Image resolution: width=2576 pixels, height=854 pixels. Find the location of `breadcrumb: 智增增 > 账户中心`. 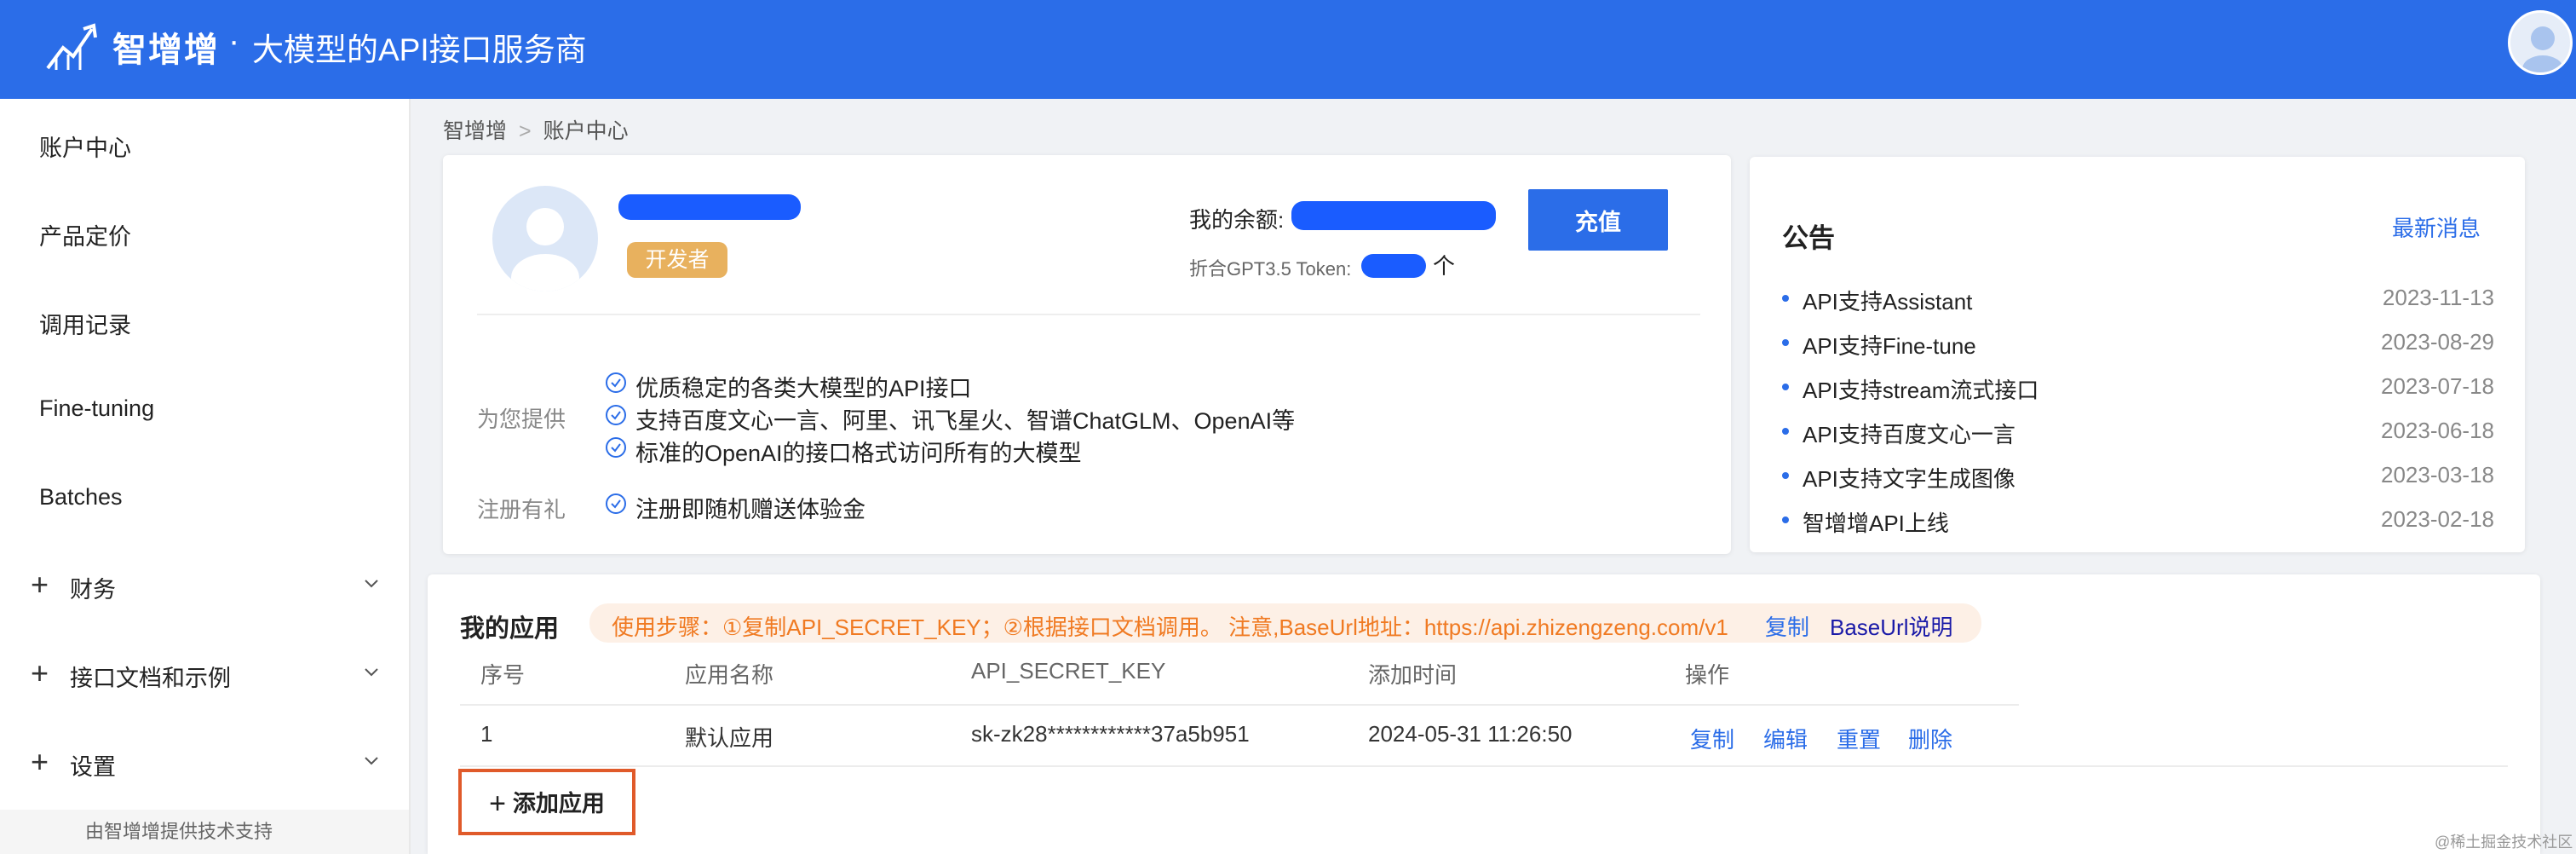

breadcrumb: 智增增 > 账户中心 is located at coordinates (536, 129).